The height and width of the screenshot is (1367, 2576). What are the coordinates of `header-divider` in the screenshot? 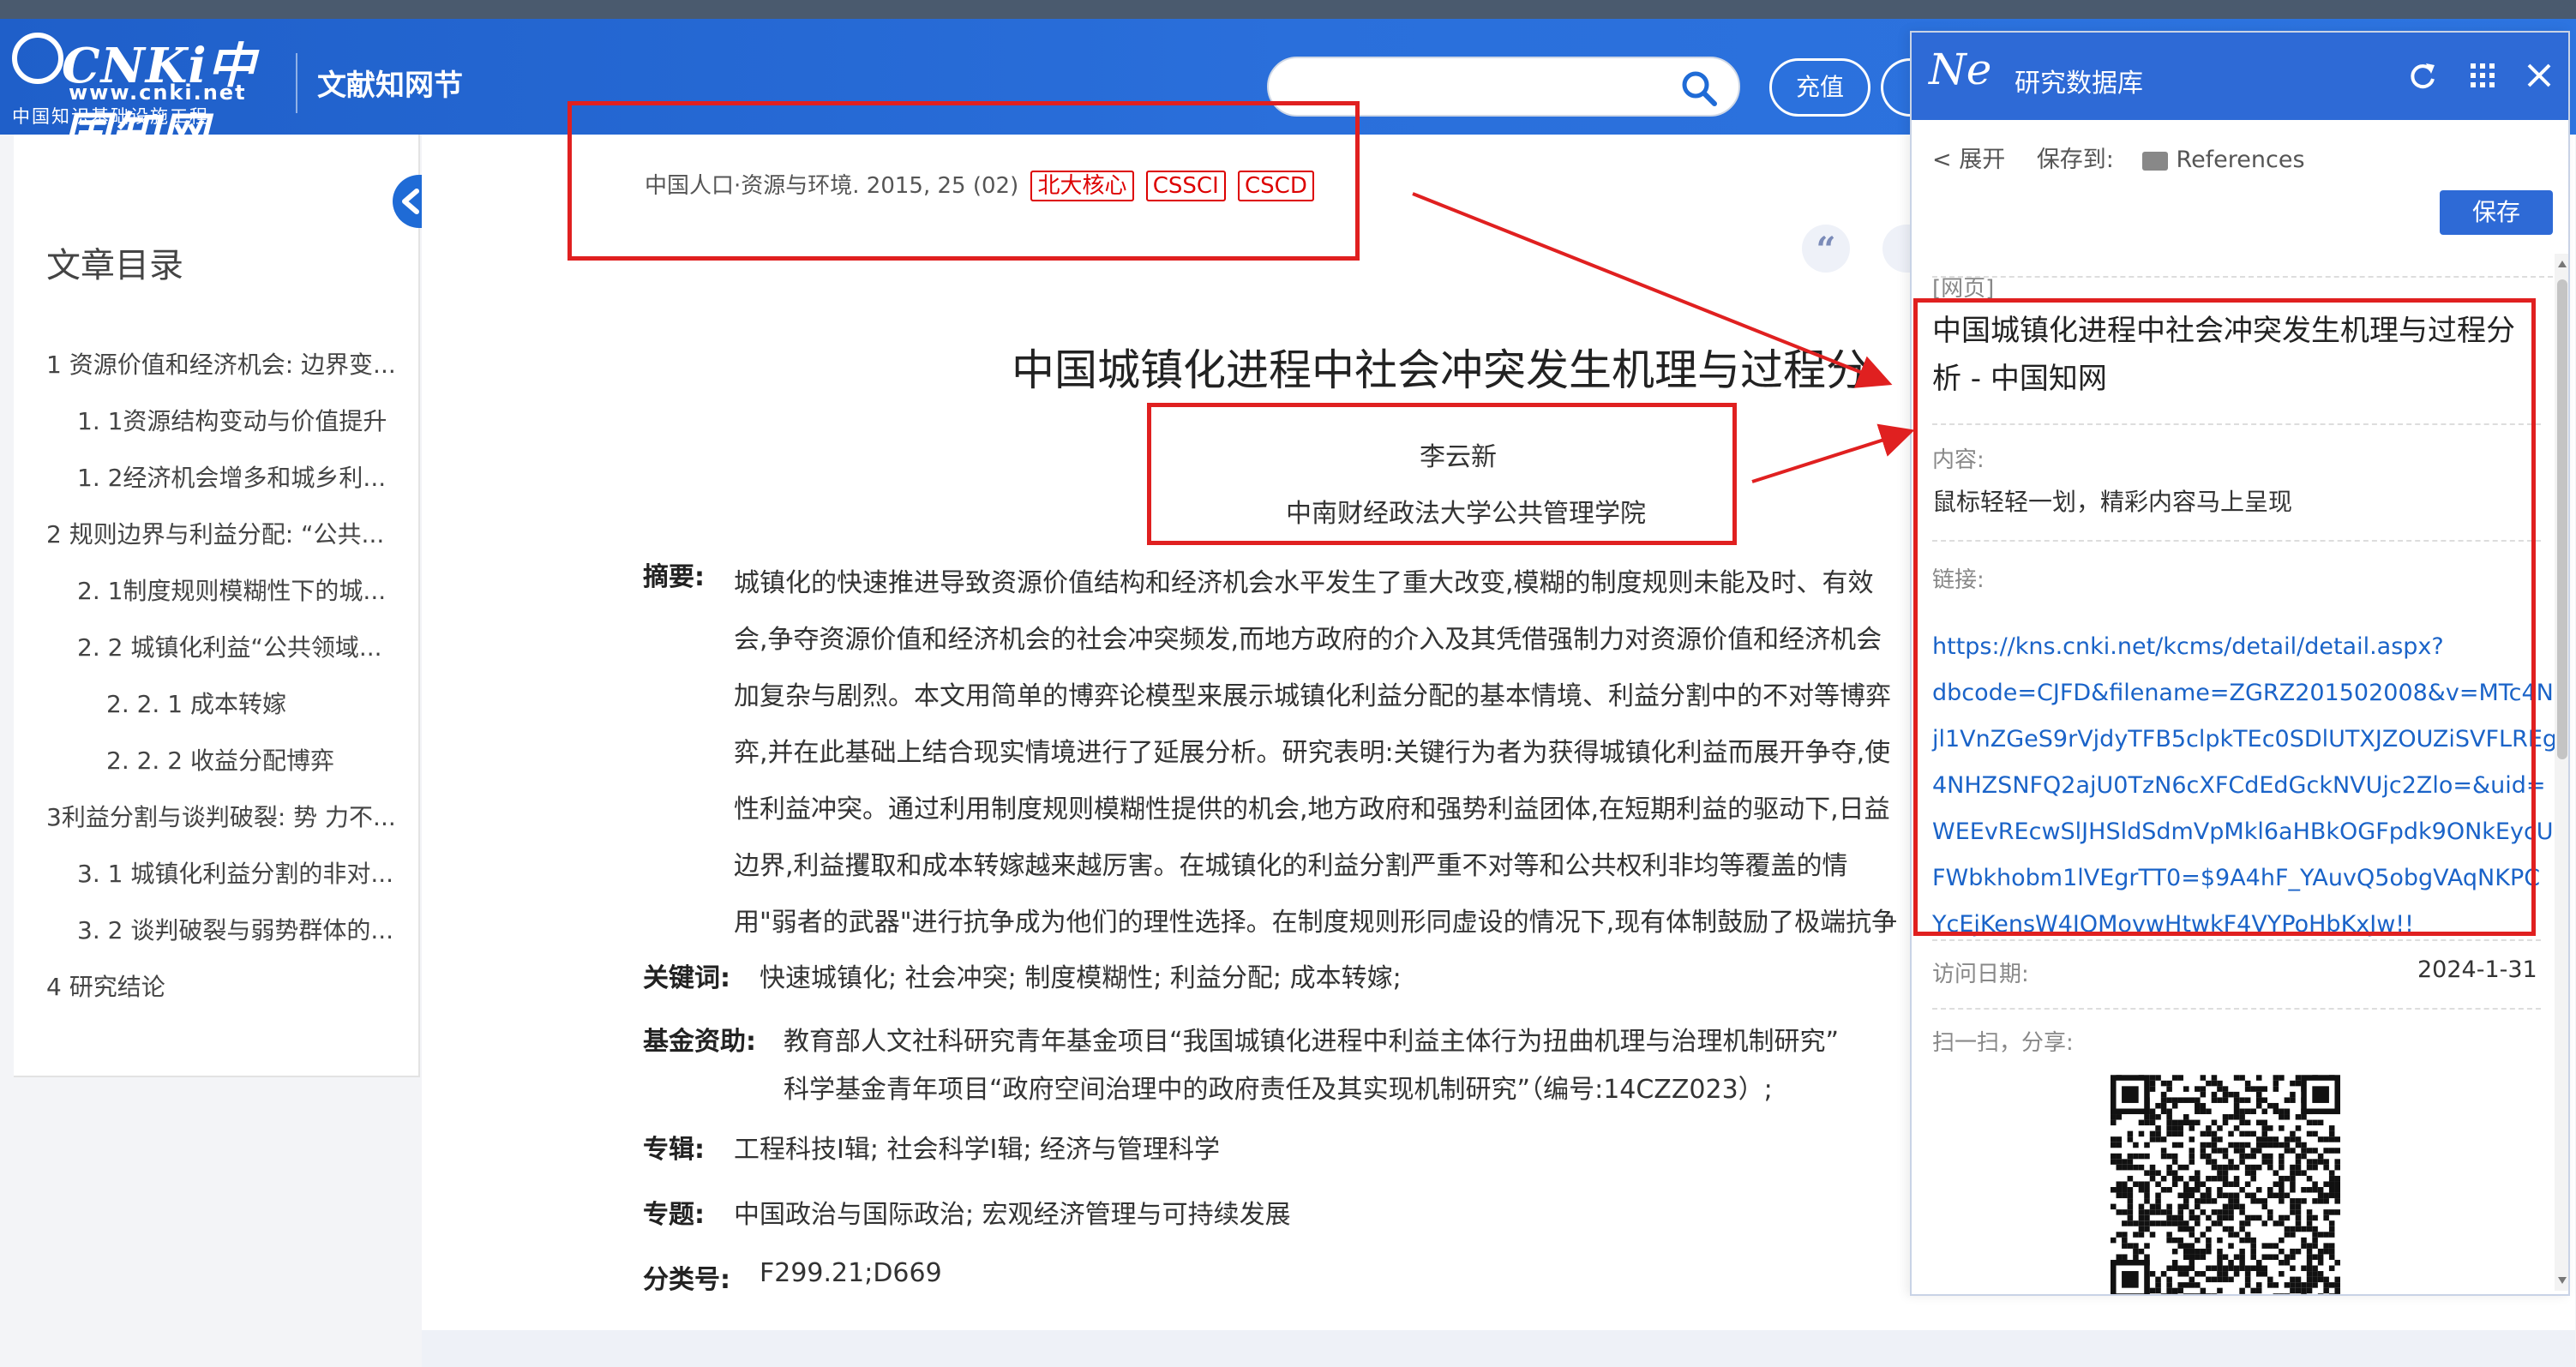 It's located at (296, 83).